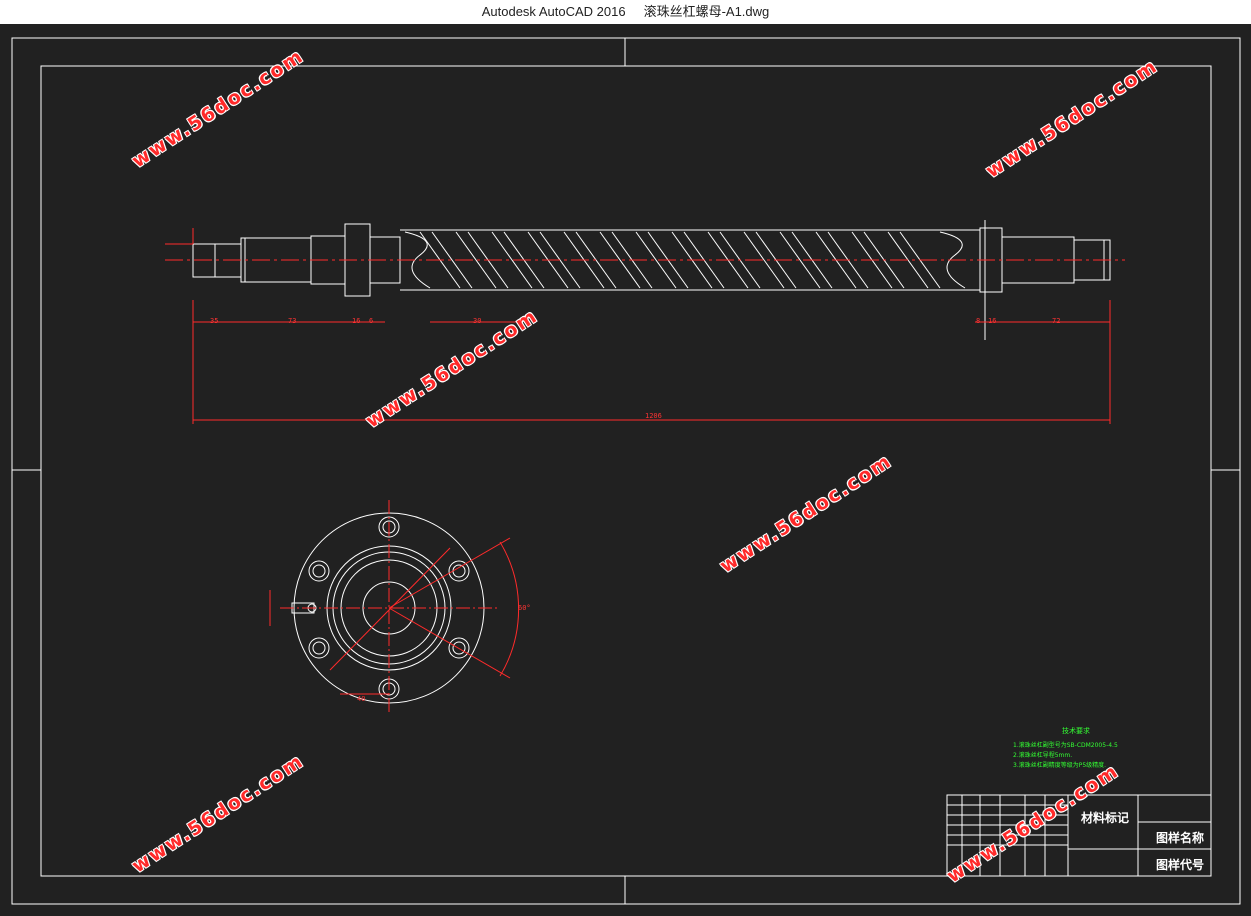 This screenshot has width=1251, height=916. What do you see at coordinates (361, 699) in the screenshot?
I see `dim-40: 40` at bounding box center [361, 699].